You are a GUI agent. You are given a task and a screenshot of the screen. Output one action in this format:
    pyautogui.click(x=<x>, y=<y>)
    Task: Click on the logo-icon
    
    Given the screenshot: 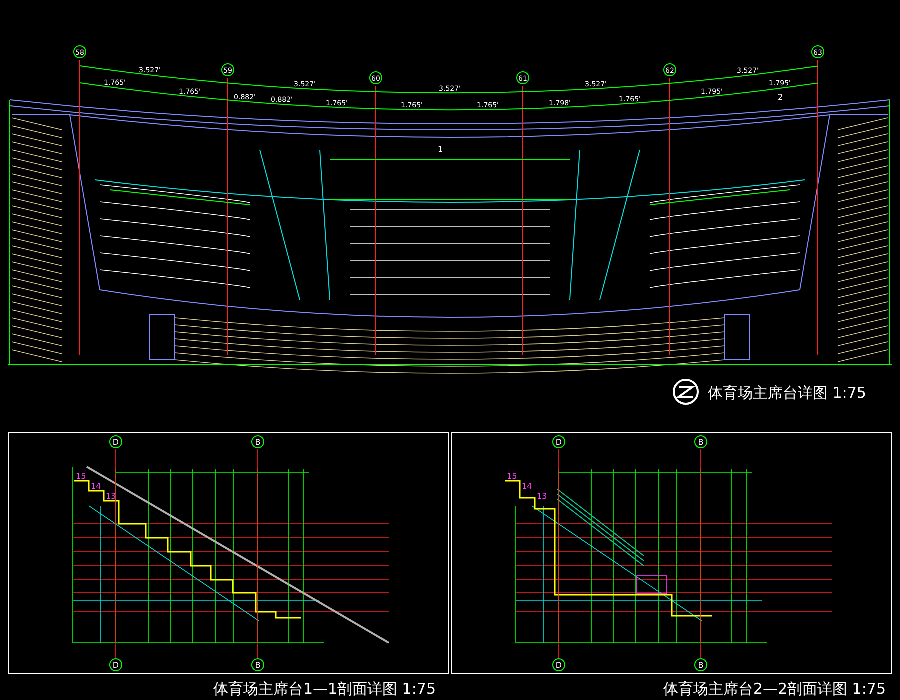 What is the action you would take?
    pyautogui.click(x=686, y=392)
    